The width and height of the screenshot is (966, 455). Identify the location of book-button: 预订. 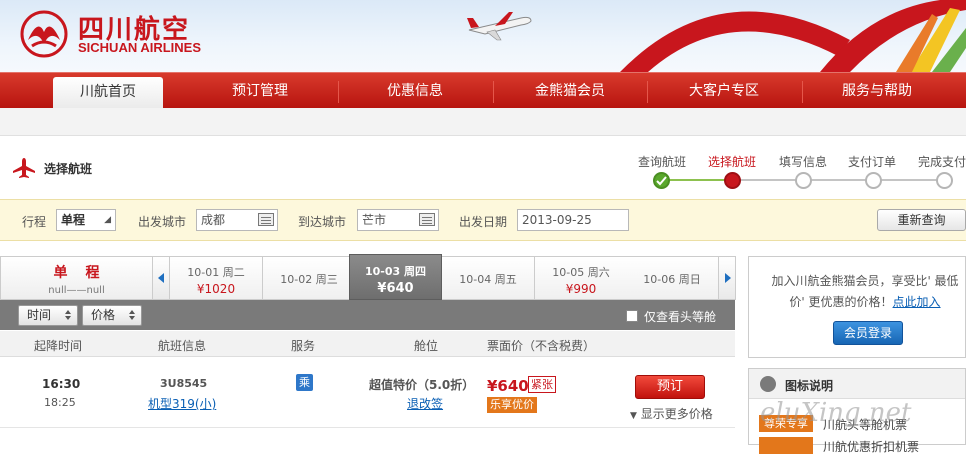
(670, 387).